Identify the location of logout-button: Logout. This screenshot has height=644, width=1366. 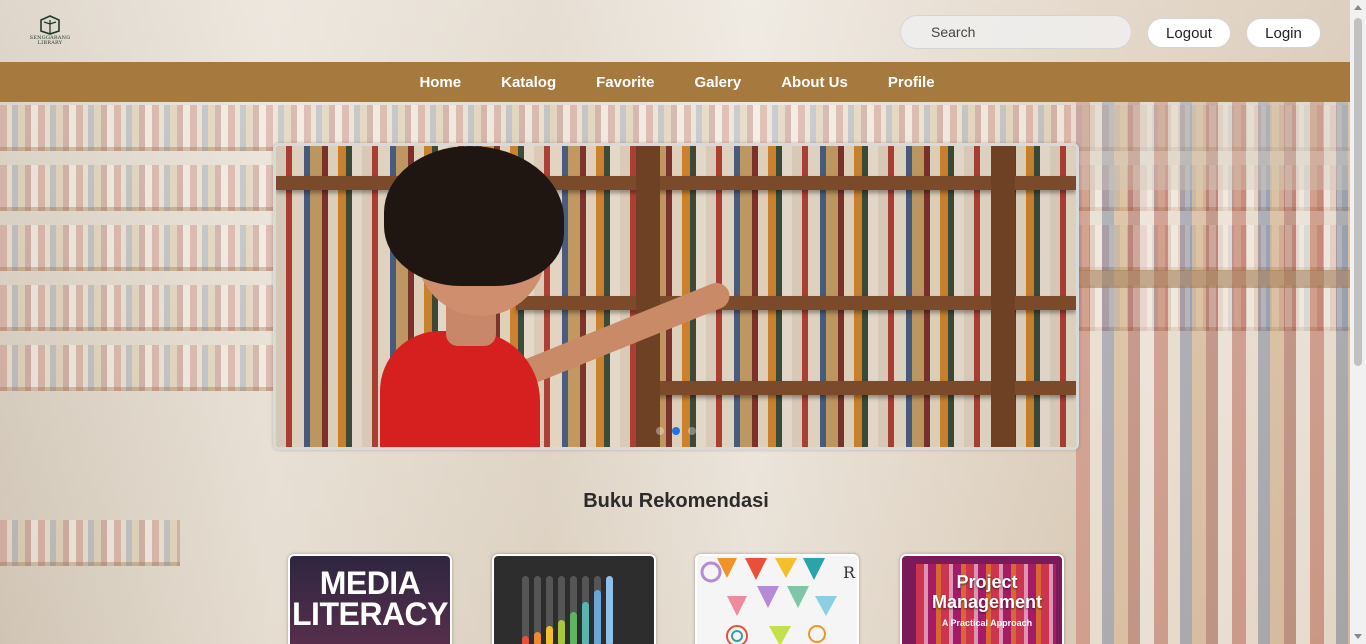
(1189, 33).